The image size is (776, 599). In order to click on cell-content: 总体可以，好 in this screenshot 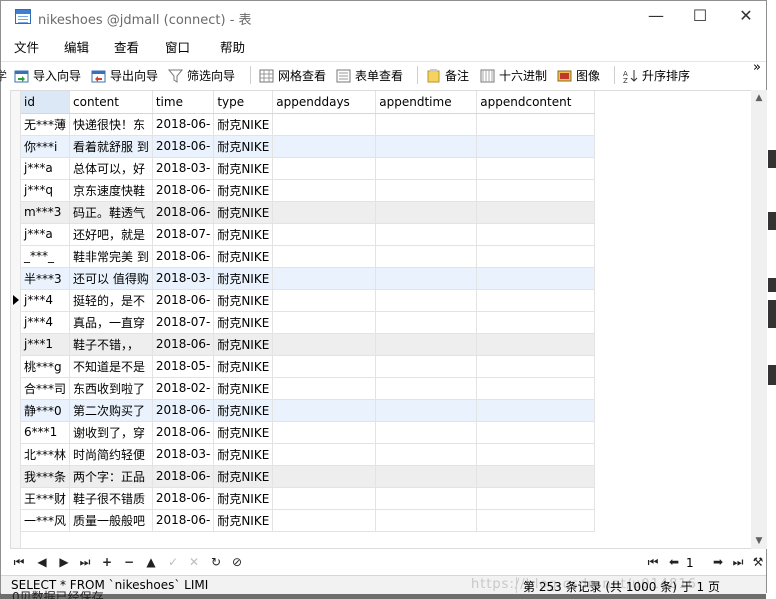, I will do `click(111, 168)`.